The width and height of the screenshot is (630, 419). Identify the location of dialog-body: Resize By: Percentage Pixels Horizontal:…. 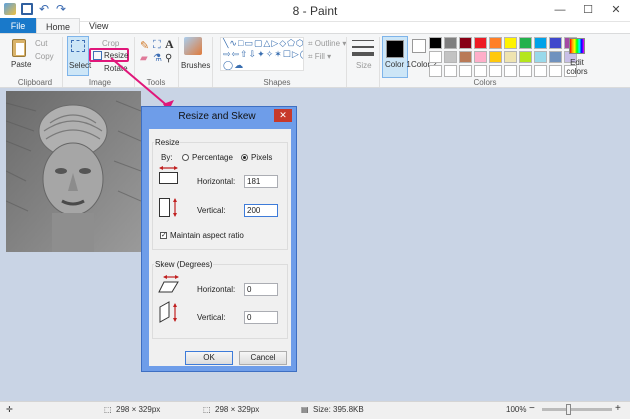
(220, 247).